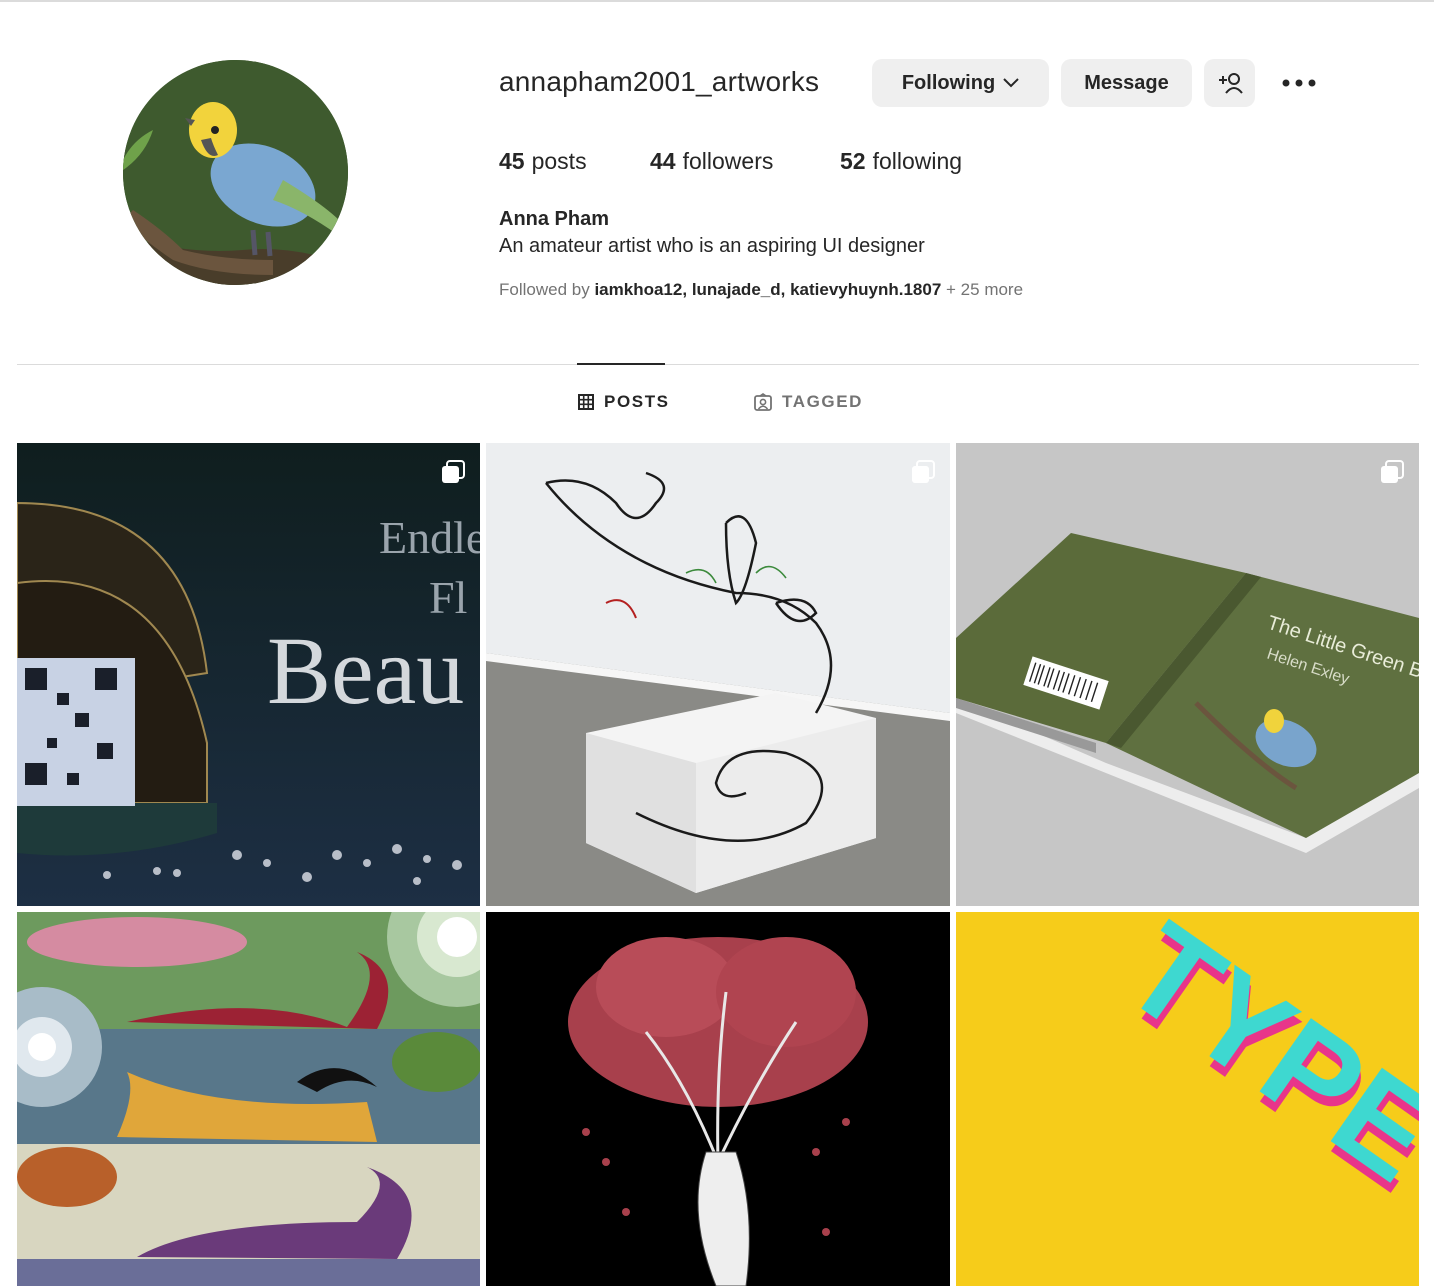 The image size is (1434, 1286). I want to click on posts-label: posts, so click(559, 161).